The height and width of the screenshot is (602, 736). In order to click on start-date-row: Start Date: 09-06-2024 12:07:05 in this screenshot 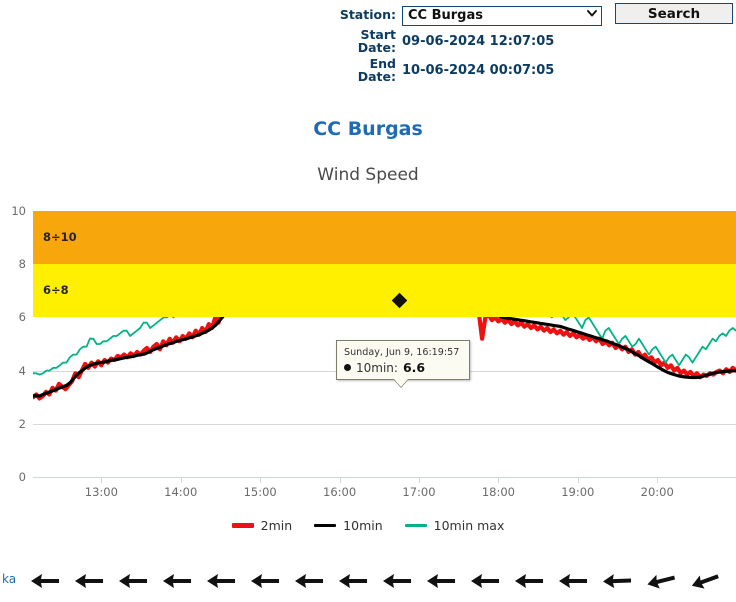, I will do `click(445, 41)`.